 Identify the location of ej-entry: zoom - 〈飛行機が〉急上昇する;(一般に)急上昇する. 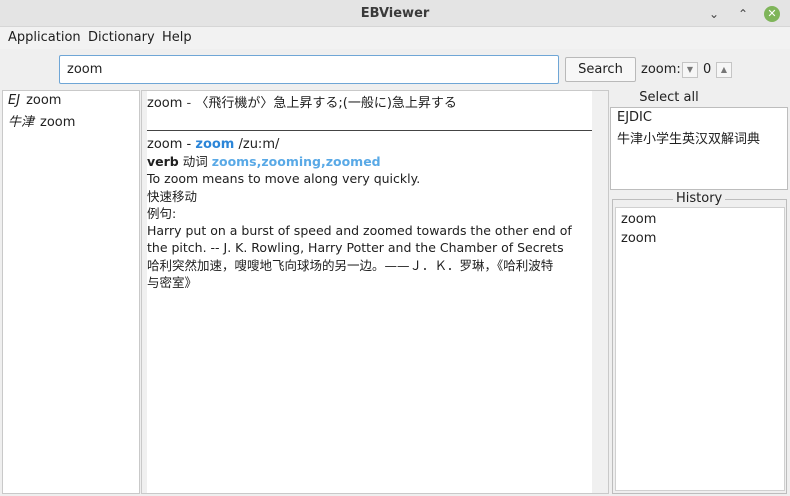
(369, 104).